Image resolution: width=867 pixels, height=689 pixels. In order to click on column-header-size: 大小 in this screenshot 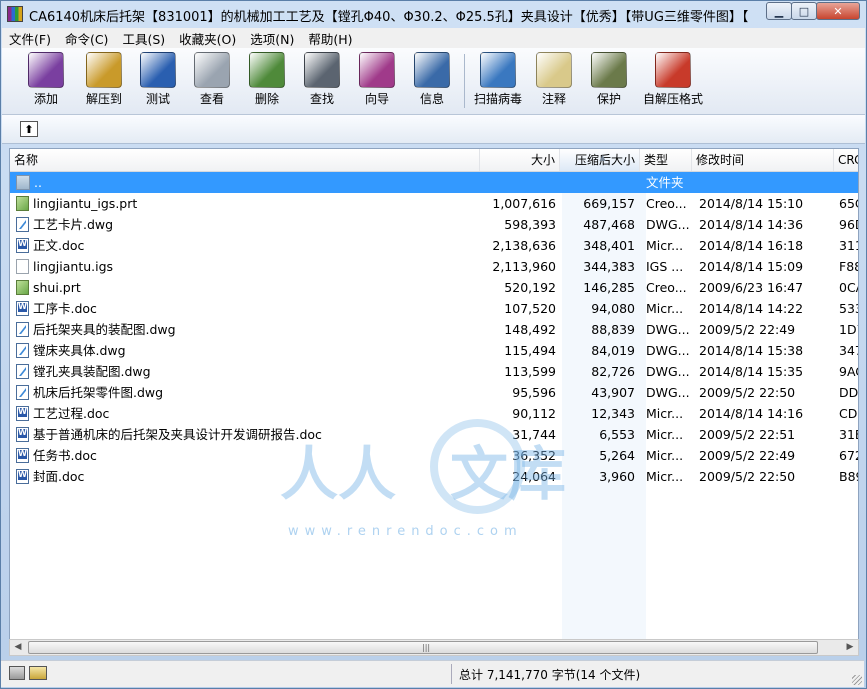, I will do `click(520, 160)`.